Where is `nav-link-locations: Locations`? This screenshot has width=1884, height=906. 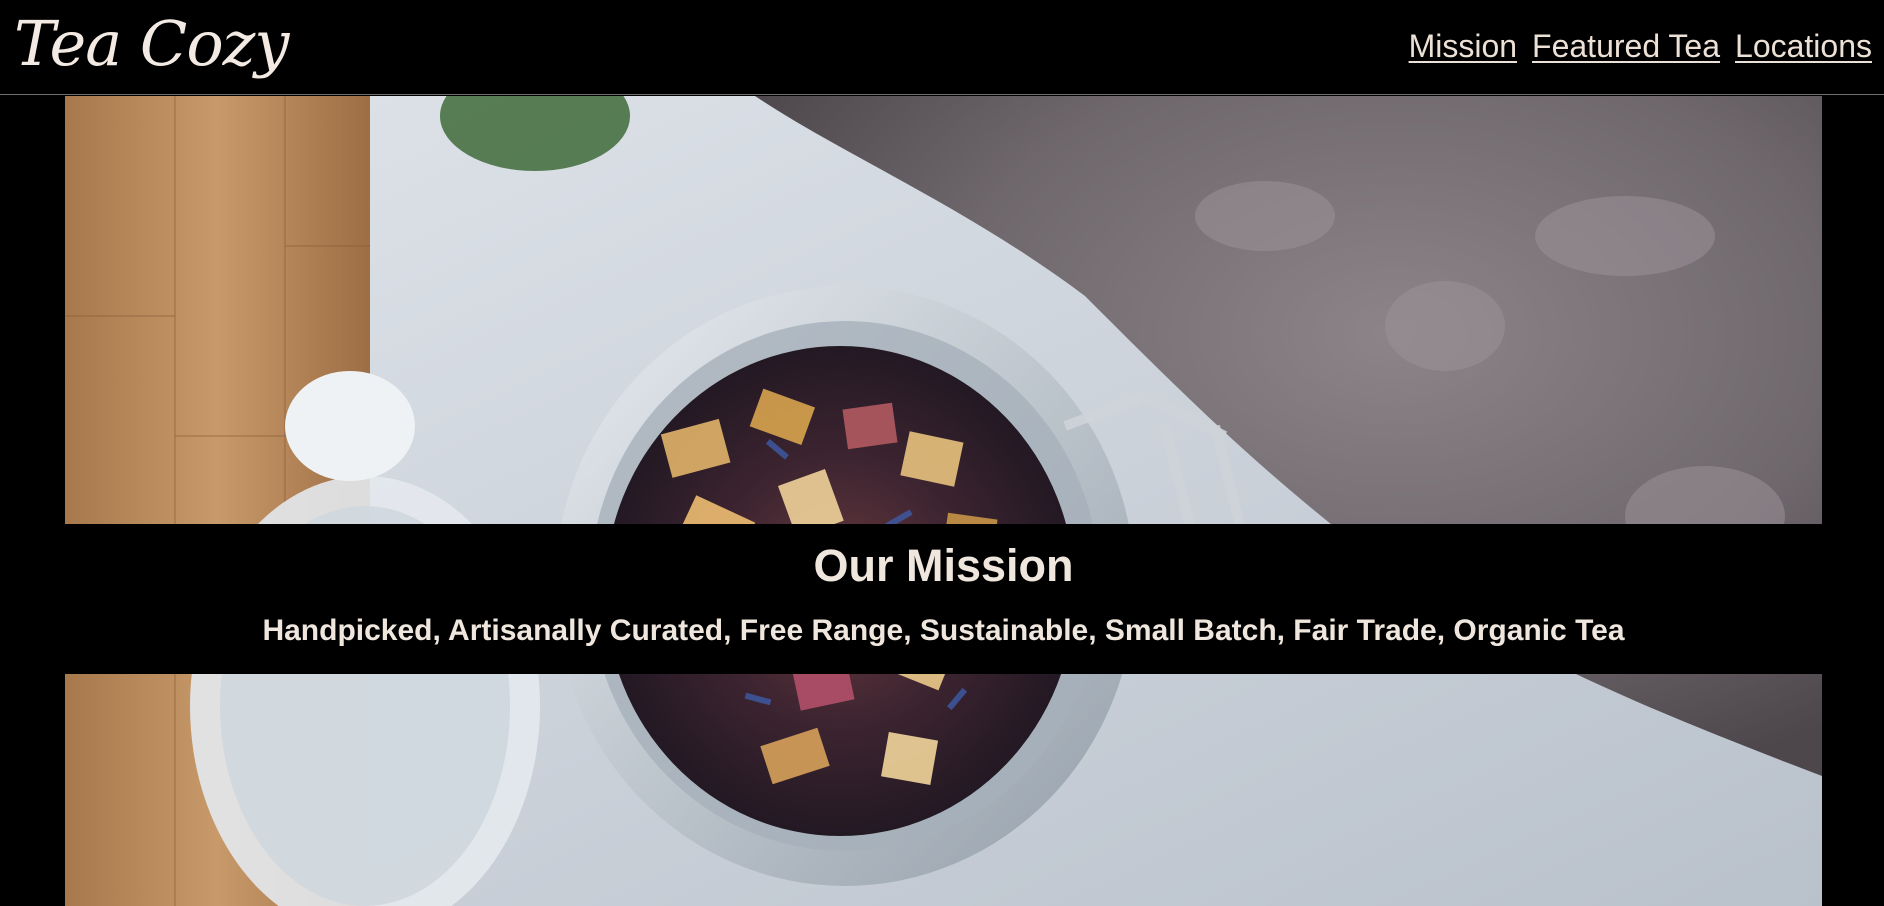 nav-link-locations: Locations is located at coordinates (1803, 46).